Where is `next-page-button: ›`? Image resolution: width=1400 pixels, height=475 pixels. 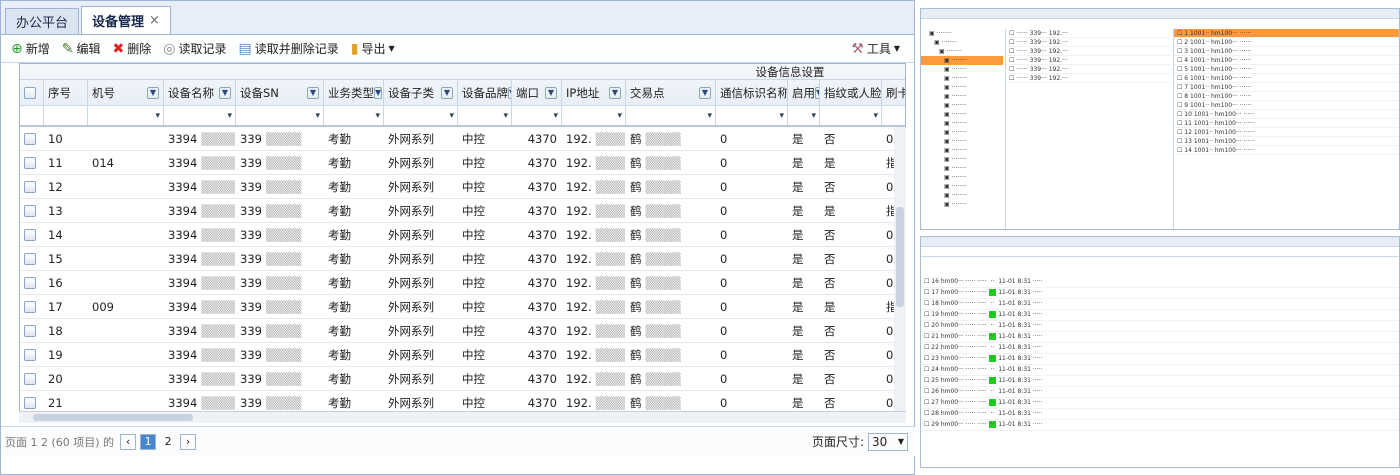
next-page-button: › is located at coordinates (188, 441).